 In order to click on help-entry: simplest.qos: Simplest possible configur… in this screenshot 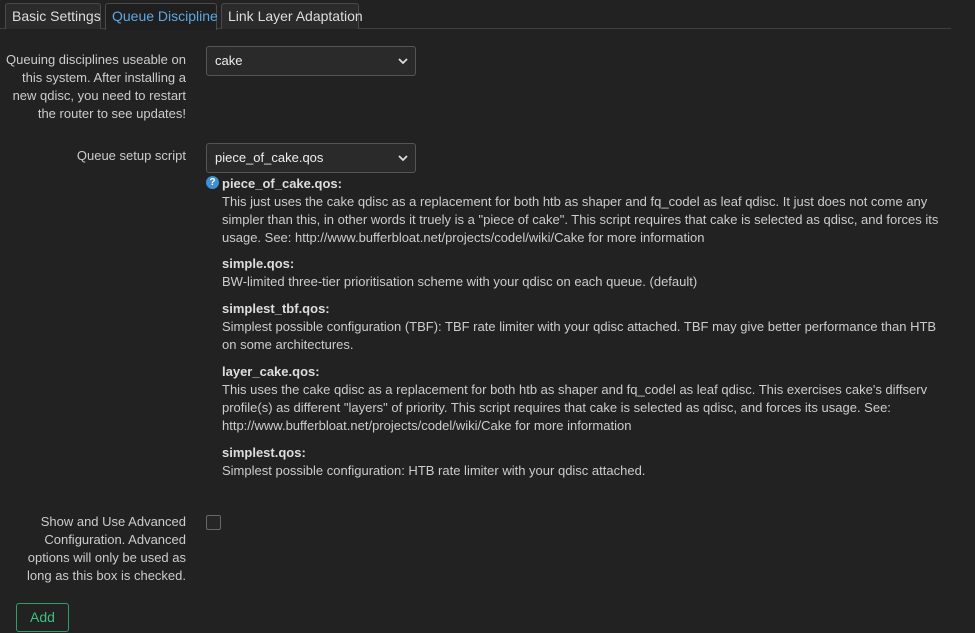, I will do `click(584, 462)`.